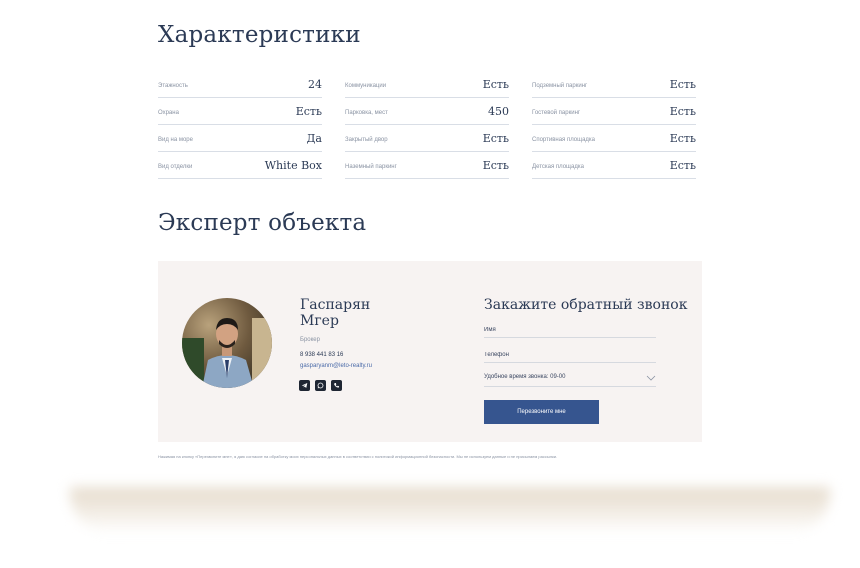 This screenshot has width=860, height=568. What do you see at coordinates (173, 85) in the screenshot?
I see `spec-label: Этажность` at bounding box center [173, 85].